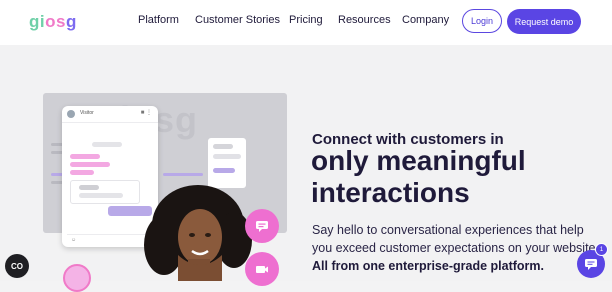 This screenshot has height=292, width=612. Describe the element at coordinates (71, 21) in the screenshot. I see `logo-part-3: g` at that location.